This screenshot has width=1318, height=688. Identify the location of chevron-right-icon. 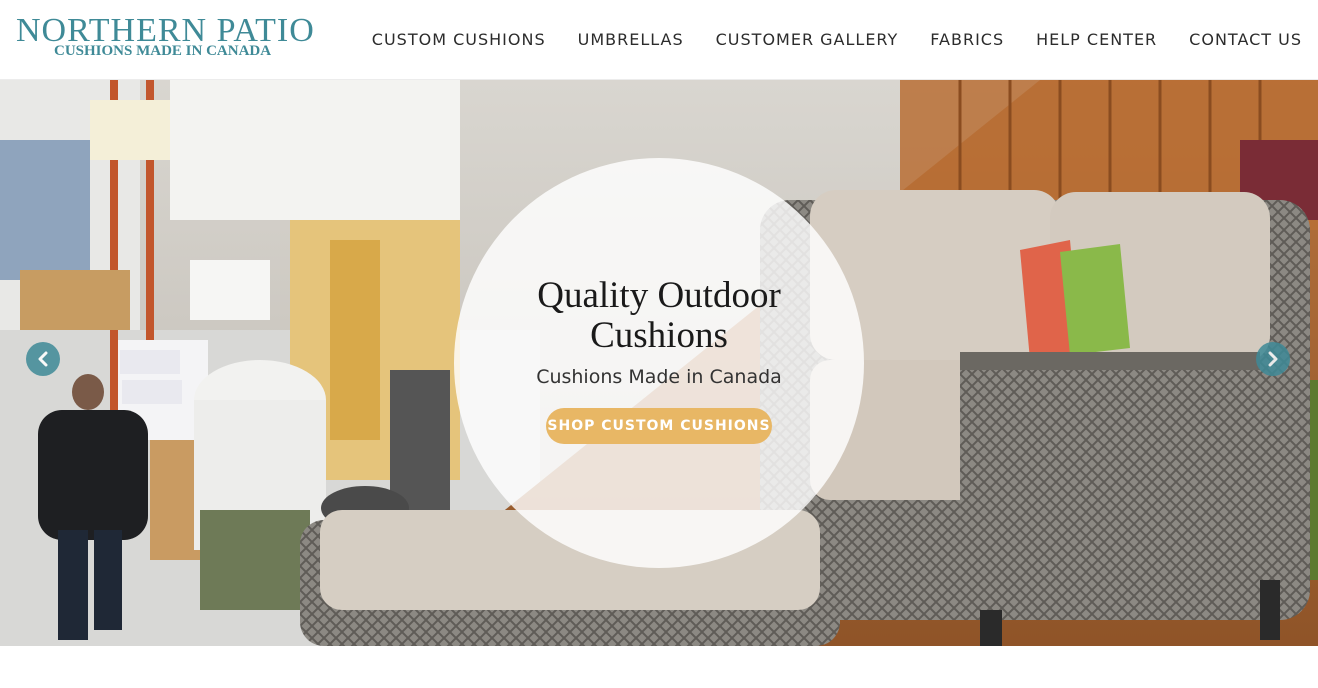
(1273, 359).